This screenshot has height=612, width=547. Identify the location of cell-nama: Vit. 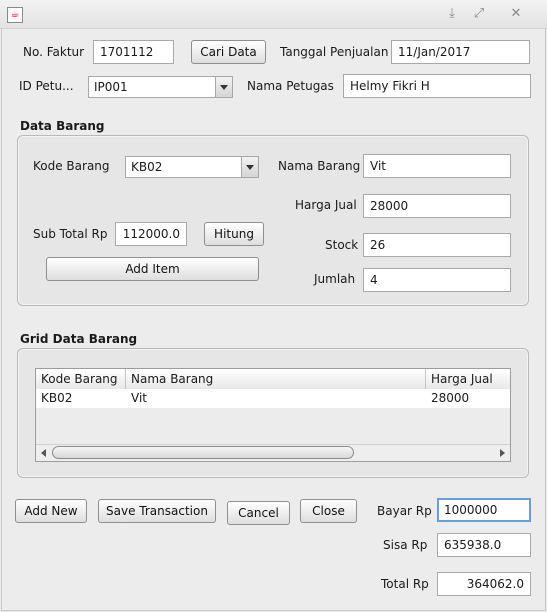
(139, 398).